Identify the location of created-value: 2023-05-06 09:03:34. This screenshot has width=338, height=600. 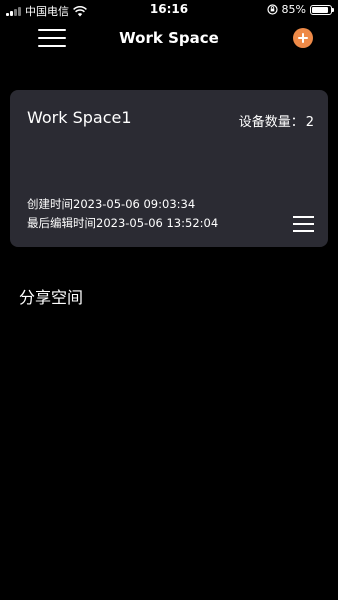
(134, 204).